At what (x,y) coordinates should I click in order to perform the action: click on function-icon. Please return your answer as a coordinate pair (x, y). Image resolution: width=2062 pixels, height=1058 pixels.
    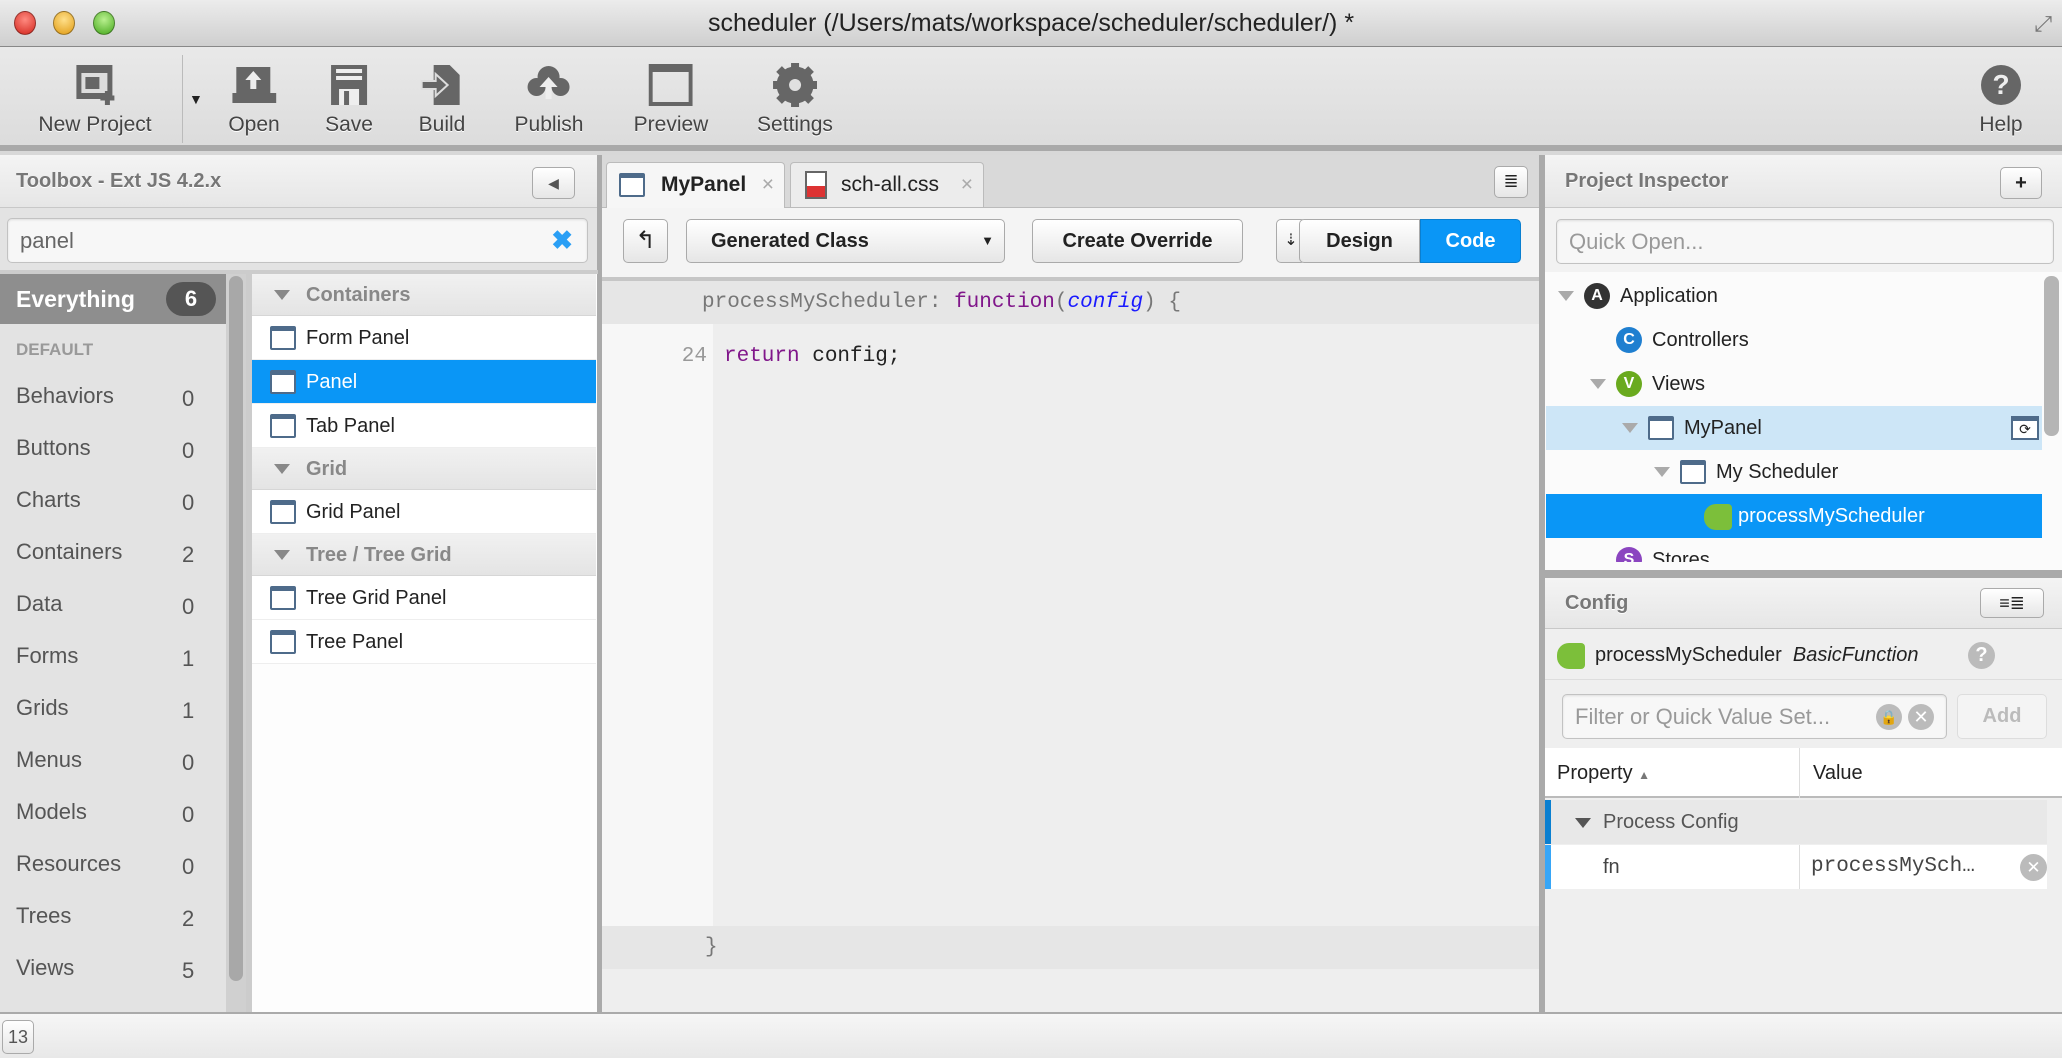
    Looking at the image, I should click on (1718, 517).